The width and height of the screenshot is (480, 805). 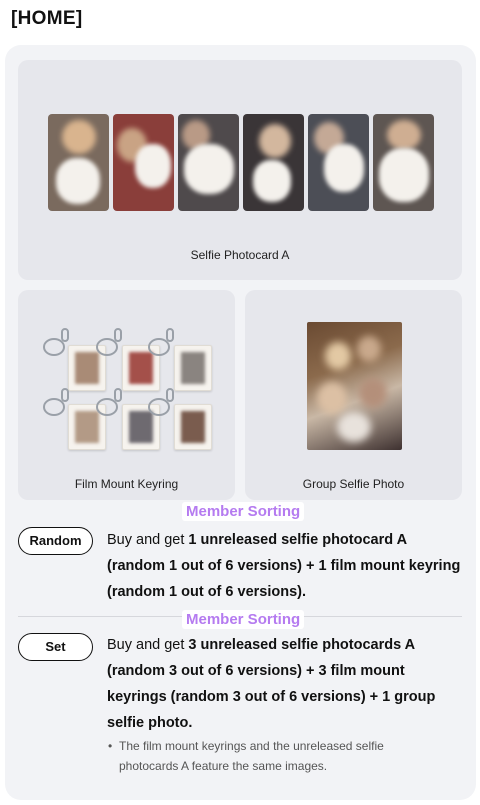 What do you see at coordinates (240, 255) in the screenshot?
I see `photocard-caption: Selfie Photocard A` at bounding box center [240, 255].